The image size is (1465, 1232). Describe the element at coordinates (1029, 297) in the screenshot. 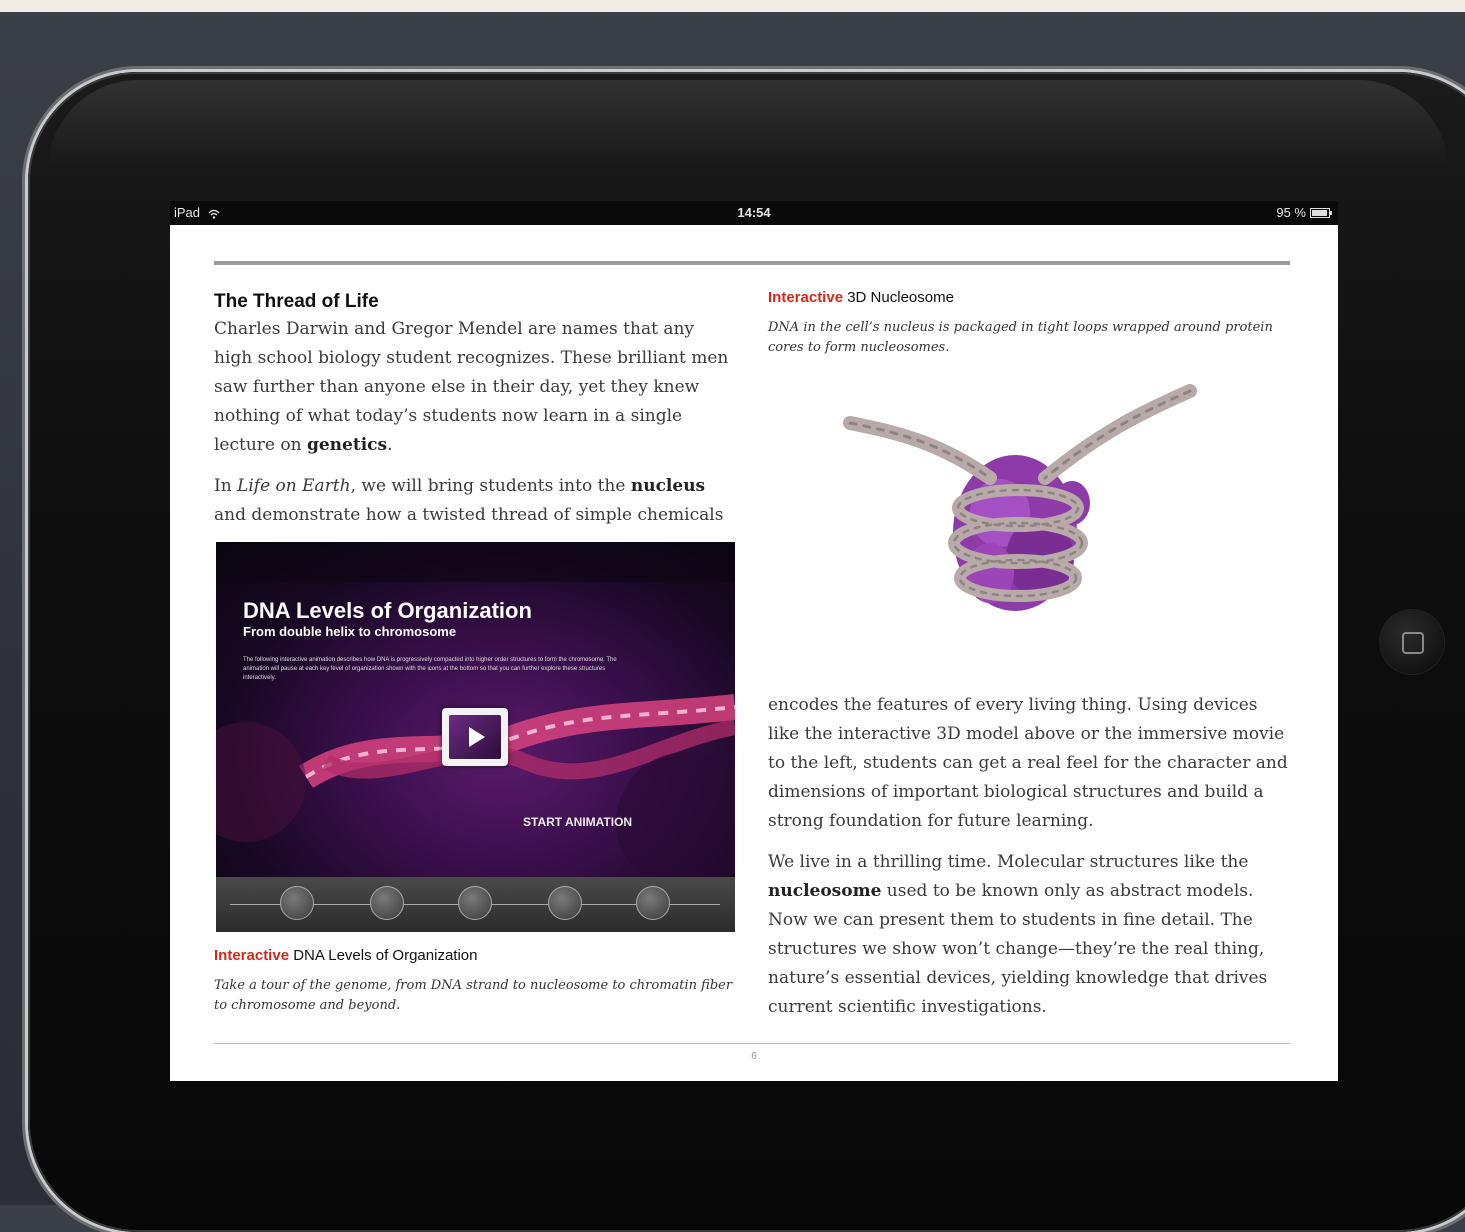

I see `right-caption-label: Interactive 3D Nucleosome` at that location.